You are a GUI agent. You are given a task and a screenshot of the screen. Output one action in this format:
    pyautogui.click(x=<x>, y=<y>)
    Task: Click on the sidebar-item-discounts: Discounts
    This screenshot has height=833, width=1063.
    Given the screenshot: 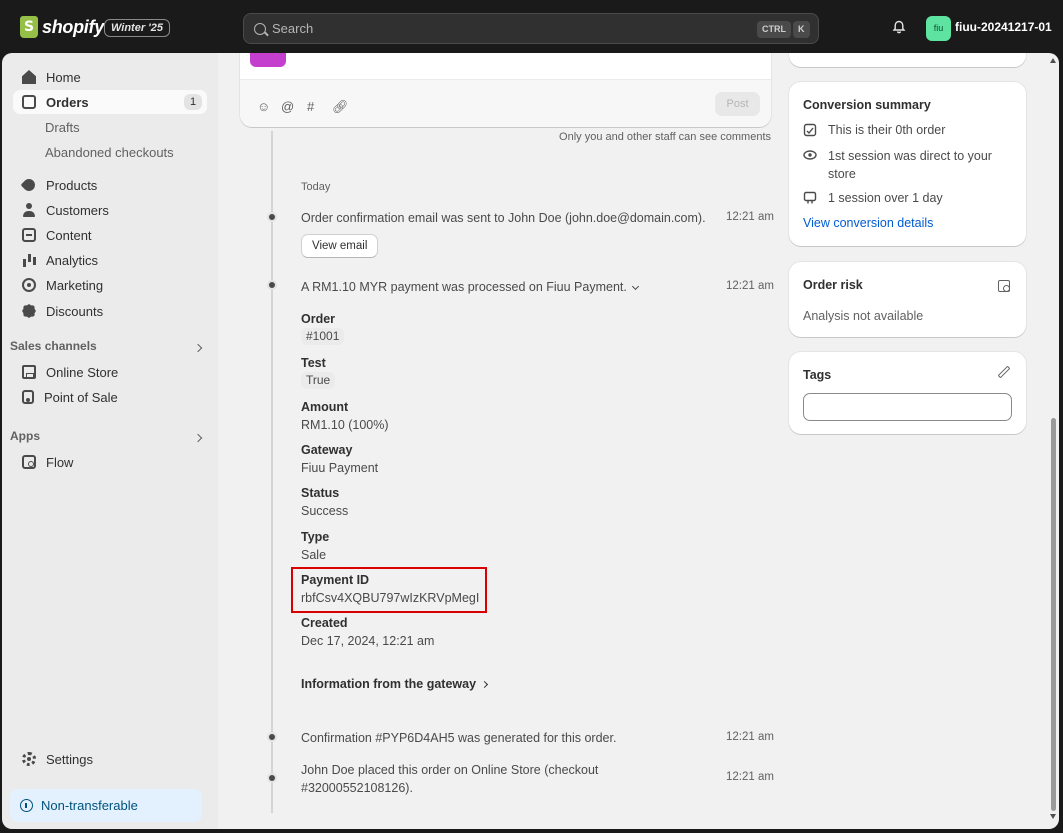 What is the action you would take?
    pyautogui.click(x=110, y=311)
    